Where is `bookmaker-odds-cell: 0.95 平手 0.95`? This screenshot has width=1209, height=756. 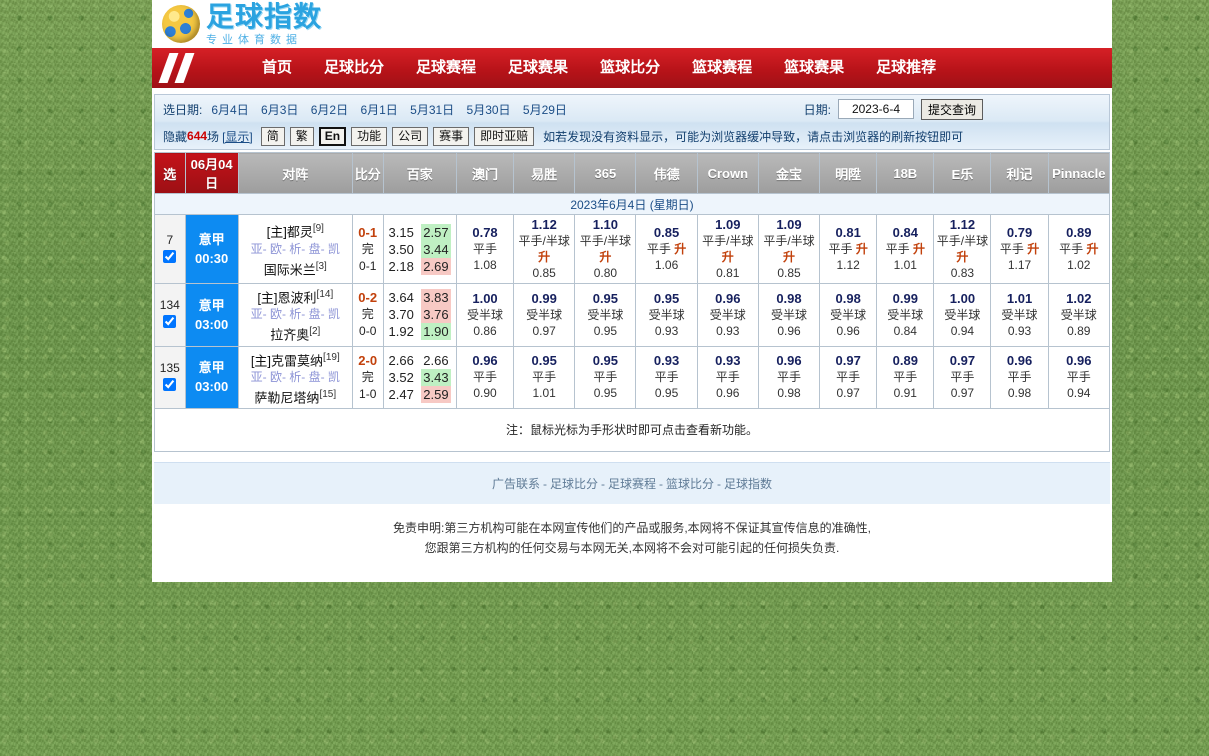
bookmaker-odds-cell: 0.95 平手 0.95 is located at coordinates (605, 377).